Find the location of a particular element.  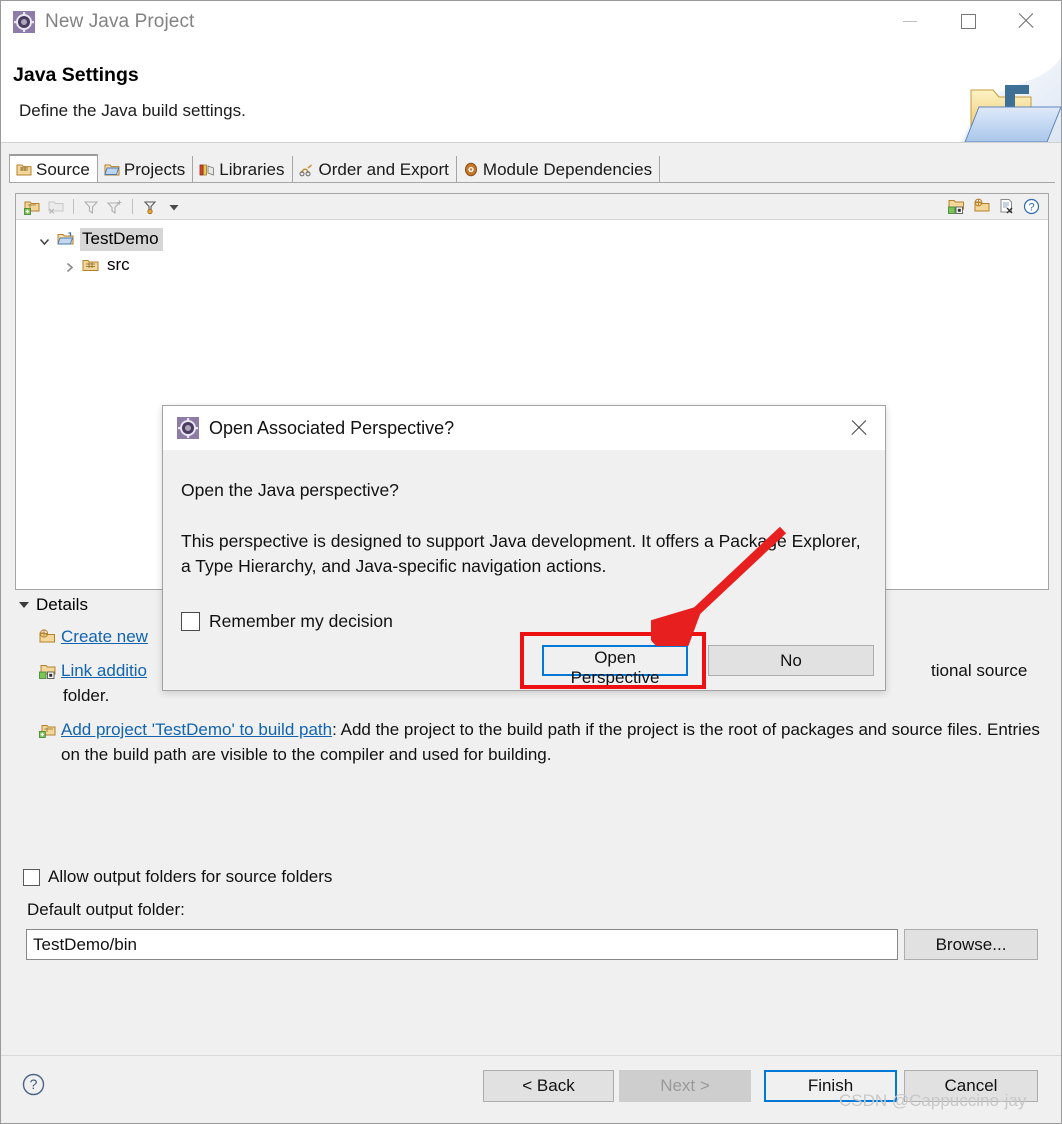

default-output-folder-input is located at coordinates (462, 944).